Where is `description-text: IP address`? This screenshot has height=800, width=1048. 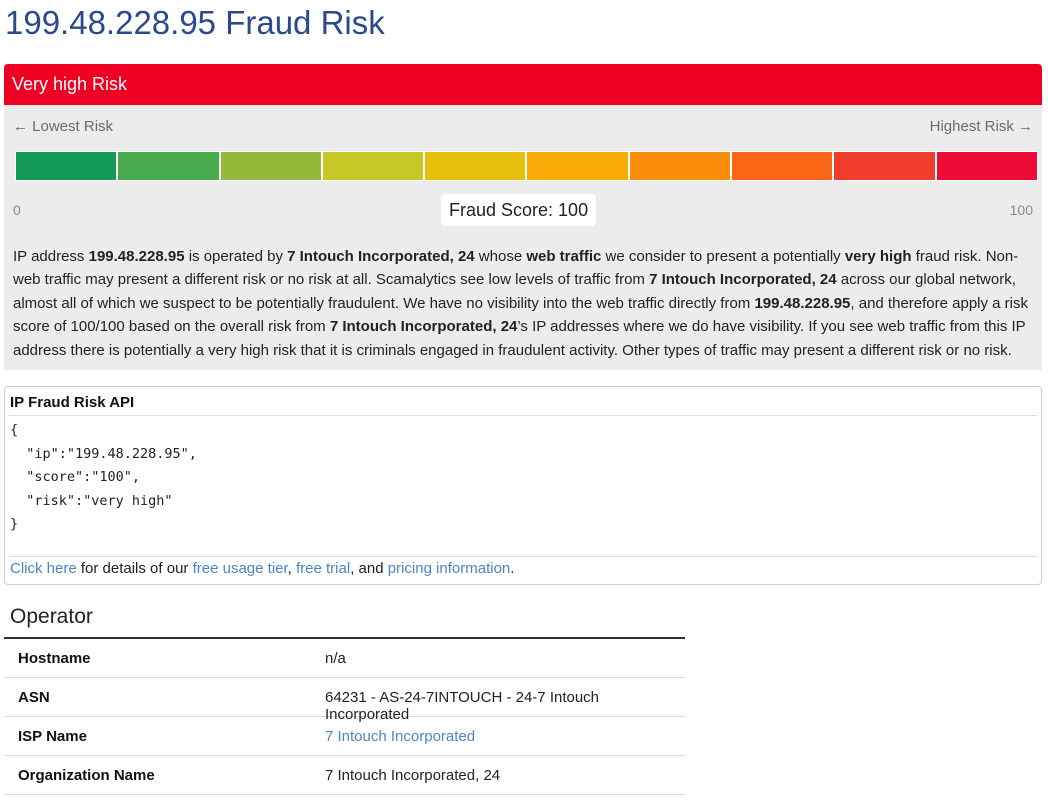
description-text: IP address is located at coordinates (51, 256).